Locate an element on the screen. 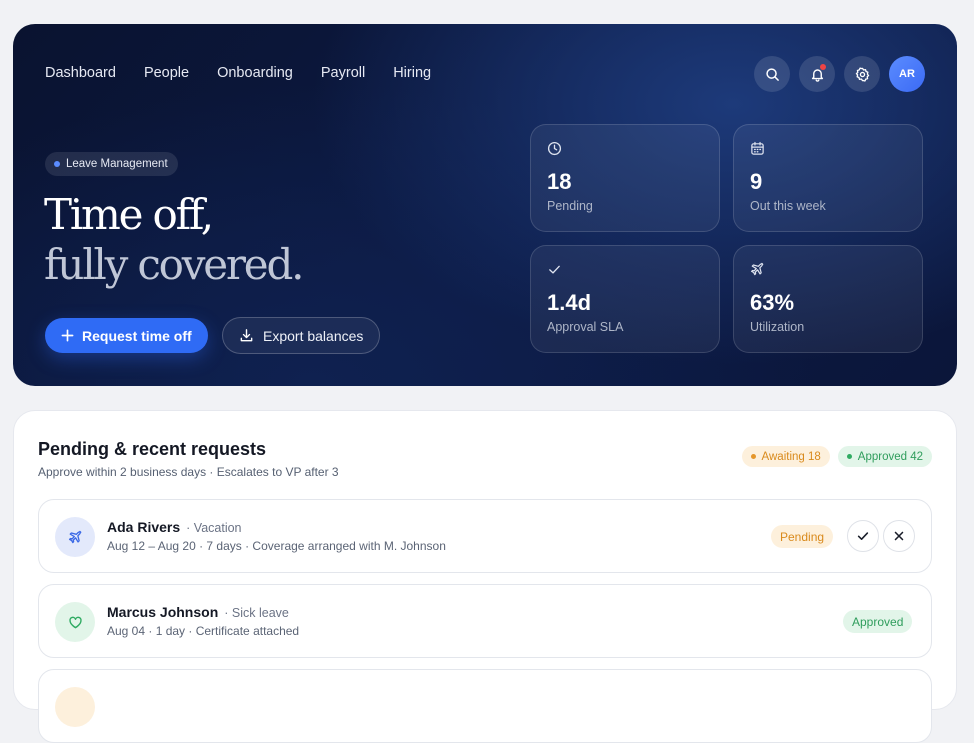  heart-icon is located at coordinates (75, 622).